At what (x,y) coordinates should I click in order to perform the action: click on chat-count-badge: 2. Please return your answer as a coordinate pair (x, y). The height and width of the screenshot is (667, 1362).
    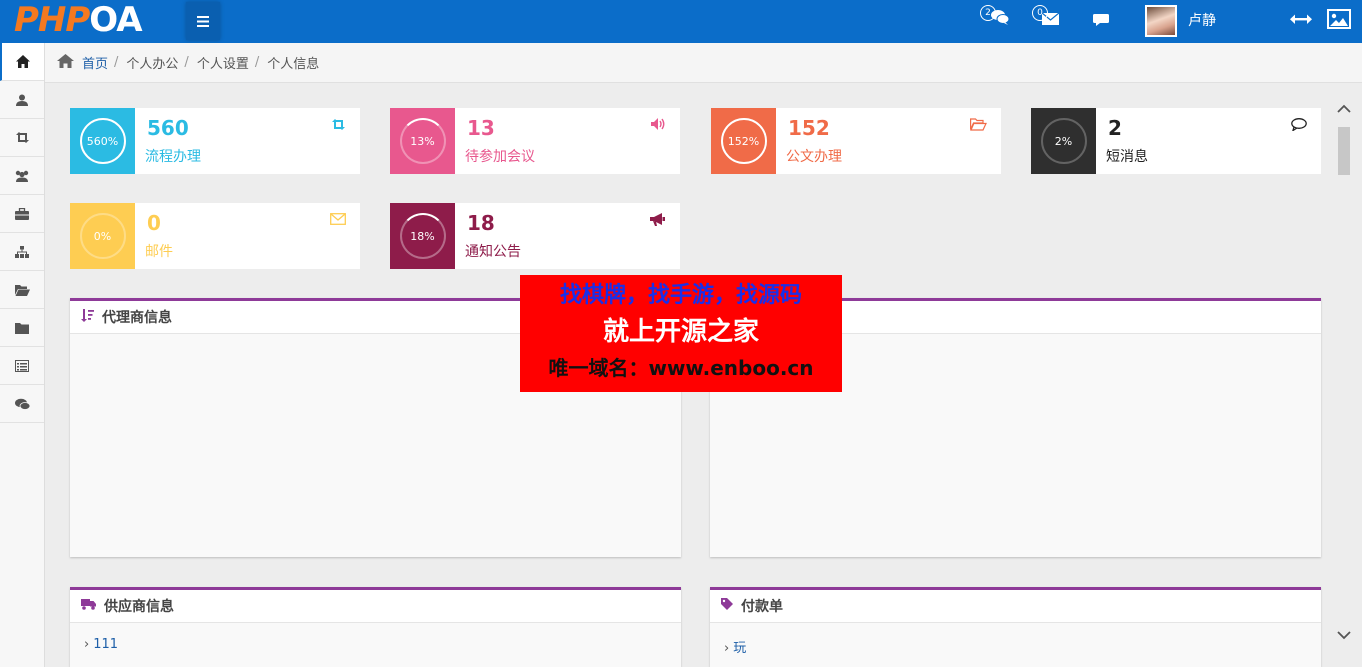
    Looking at the image, I should click on (988, 13).